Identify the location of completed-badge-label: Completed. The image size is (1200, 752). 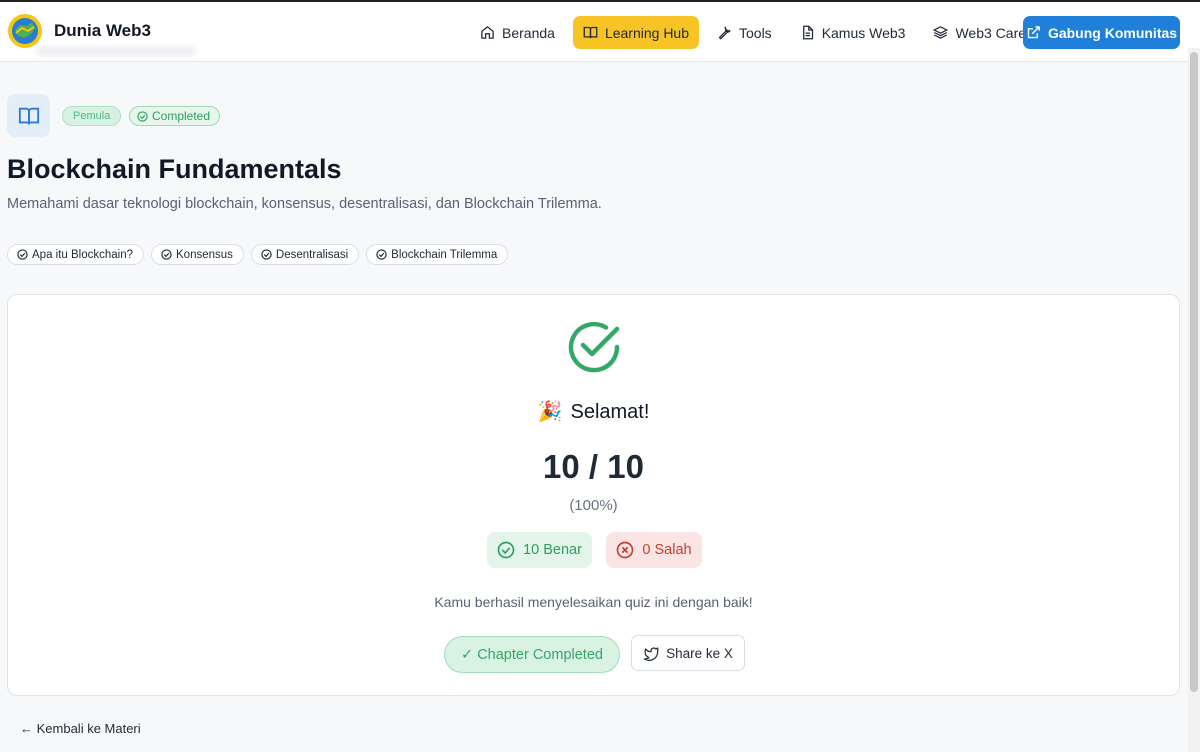
(181, 116).